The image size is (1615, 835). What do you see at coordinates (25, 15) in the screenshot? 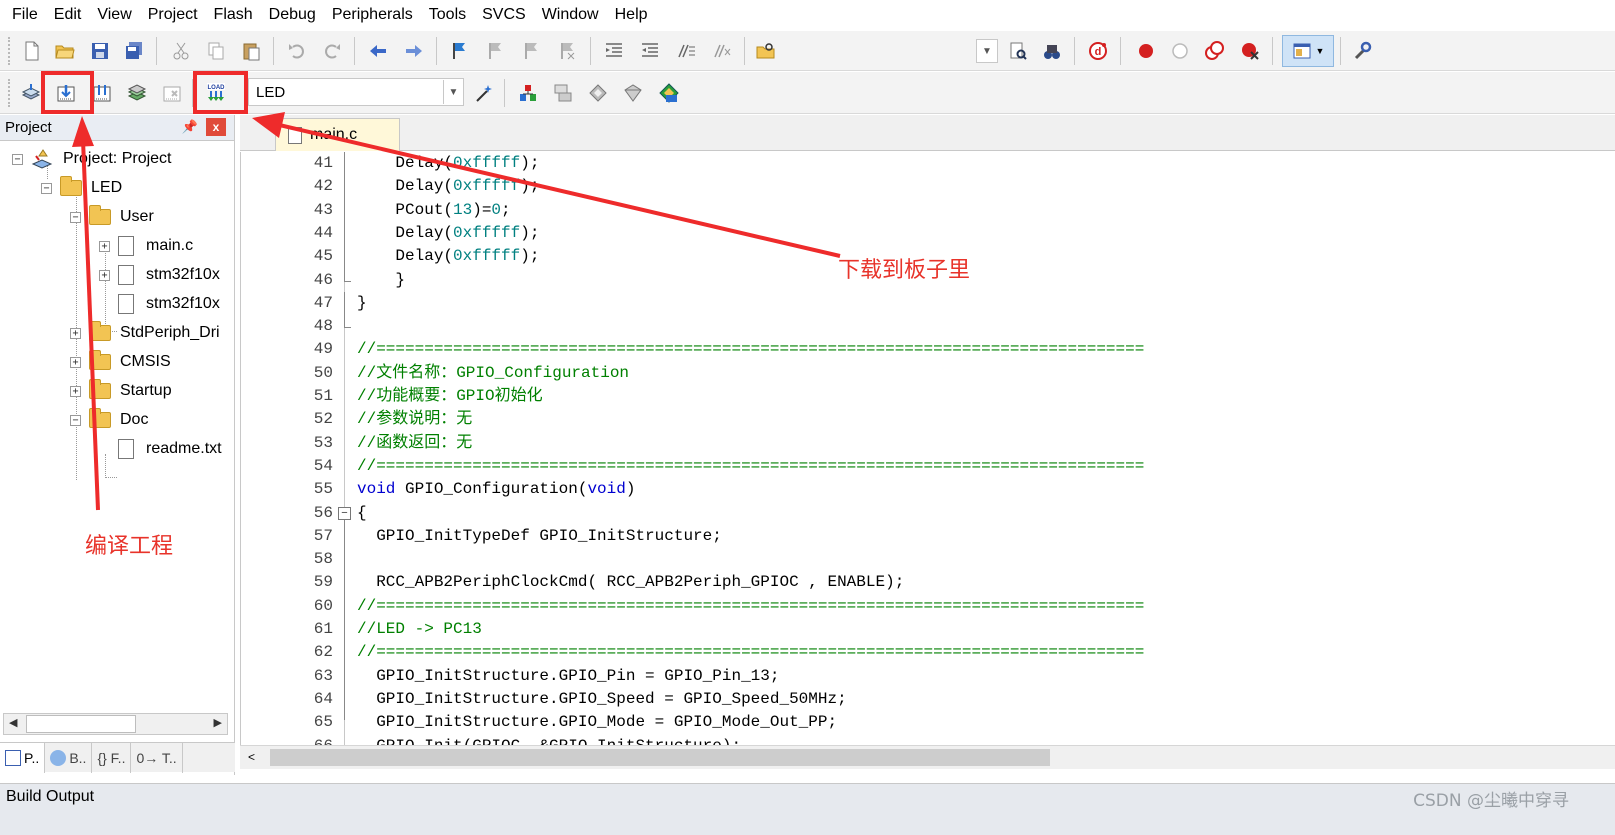
I see `menu-file: File` at bounding box center [25, 15].